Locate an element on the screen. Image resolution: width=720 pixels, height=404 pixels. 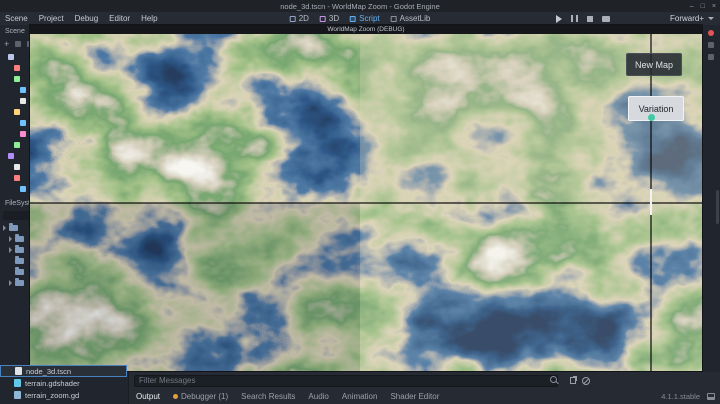
tab-output: Output is located at coordinates (148, 396).